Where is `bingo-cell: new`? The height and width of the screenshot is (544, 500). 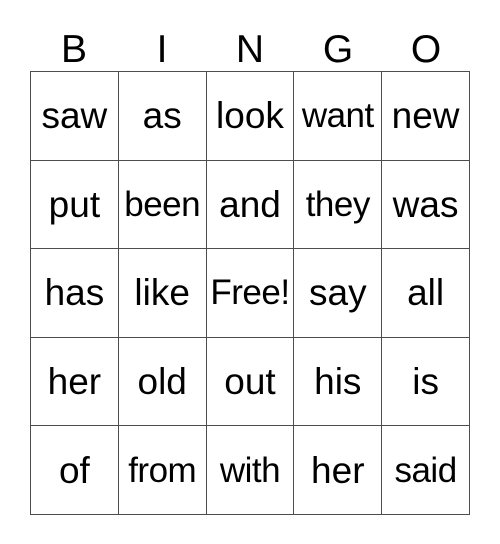 bingo-cell: new is located at coordinates (426, 116).